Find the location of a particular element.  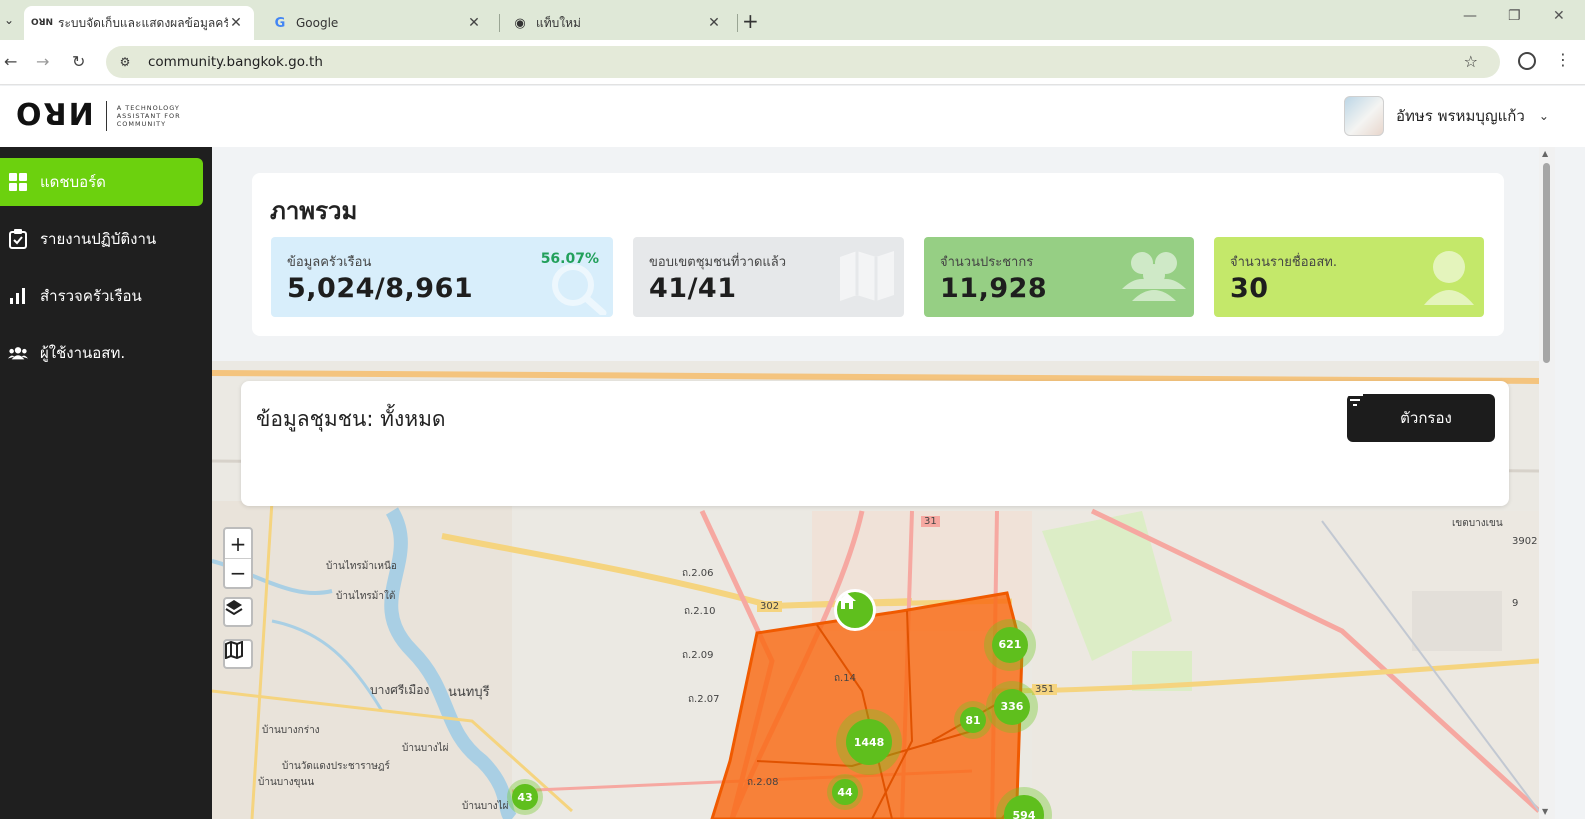

tab-title: ระบบจัดเก็บและแสดงผลข้อมูลครัวเรือน is located at coordinates (143, 22).